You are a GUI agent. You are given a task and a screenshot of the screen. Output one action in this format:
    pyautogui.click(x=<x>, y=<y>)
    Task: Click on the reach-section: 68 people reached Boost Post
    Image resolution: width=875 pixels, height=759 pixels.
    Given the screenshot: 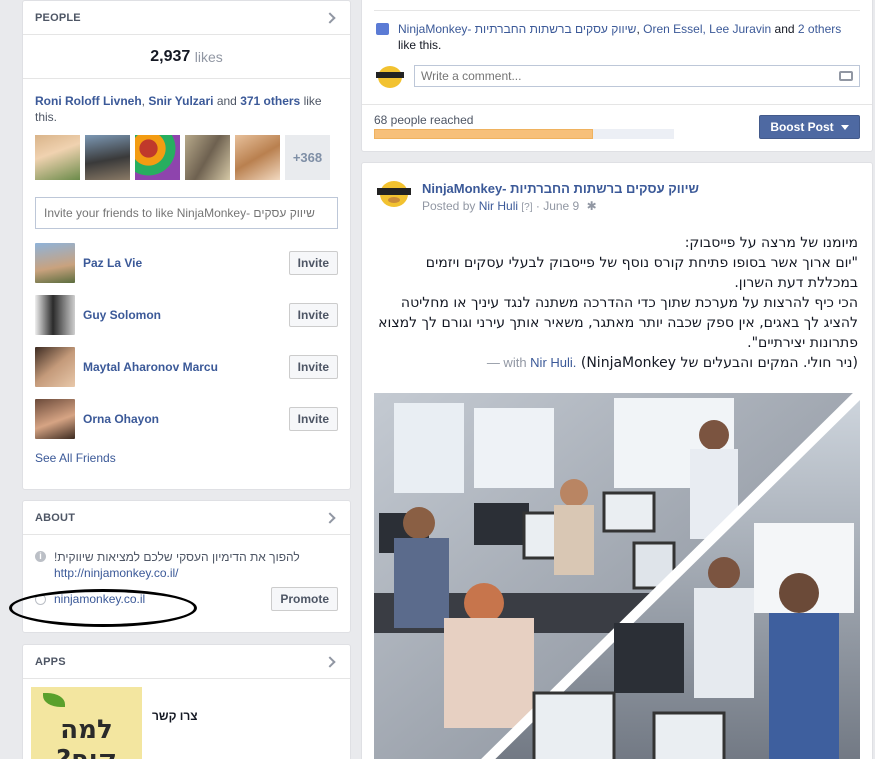 What is the action you would take?
    pyautogui.click(x=617, y=127)
    